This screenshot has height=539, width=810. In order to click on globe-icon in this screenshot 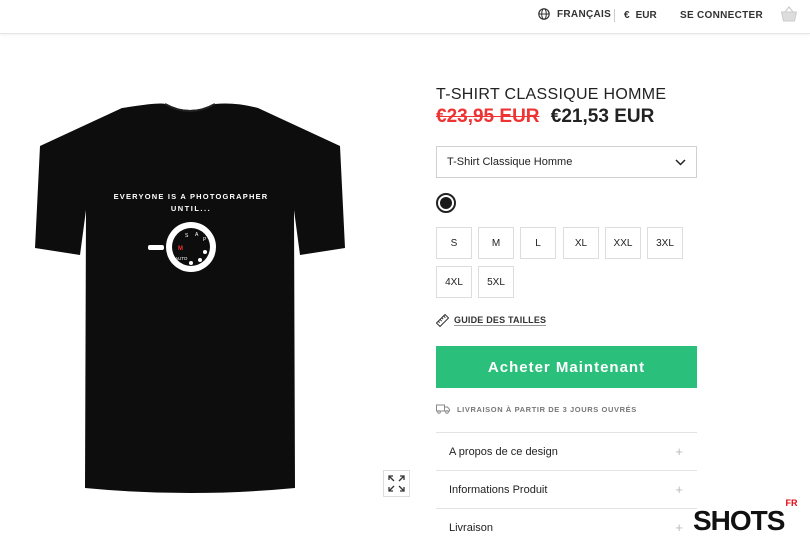, I will do `click(544, 14)`.